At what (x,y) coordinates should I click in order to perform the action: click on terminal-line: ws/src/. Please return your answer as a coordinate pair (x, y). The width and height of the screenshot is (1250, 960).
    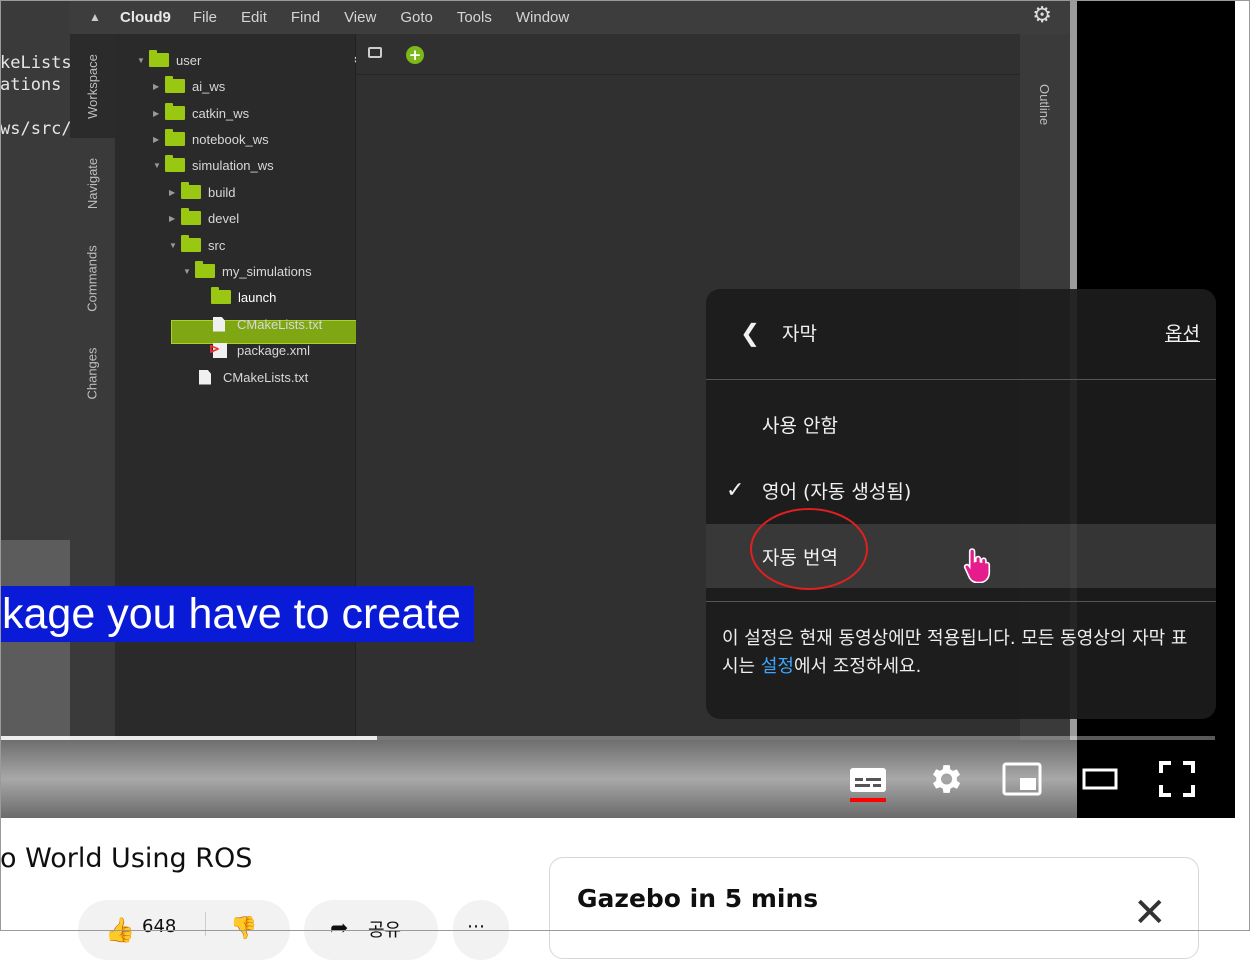
    Looking at the image, I should click on (35, 129).